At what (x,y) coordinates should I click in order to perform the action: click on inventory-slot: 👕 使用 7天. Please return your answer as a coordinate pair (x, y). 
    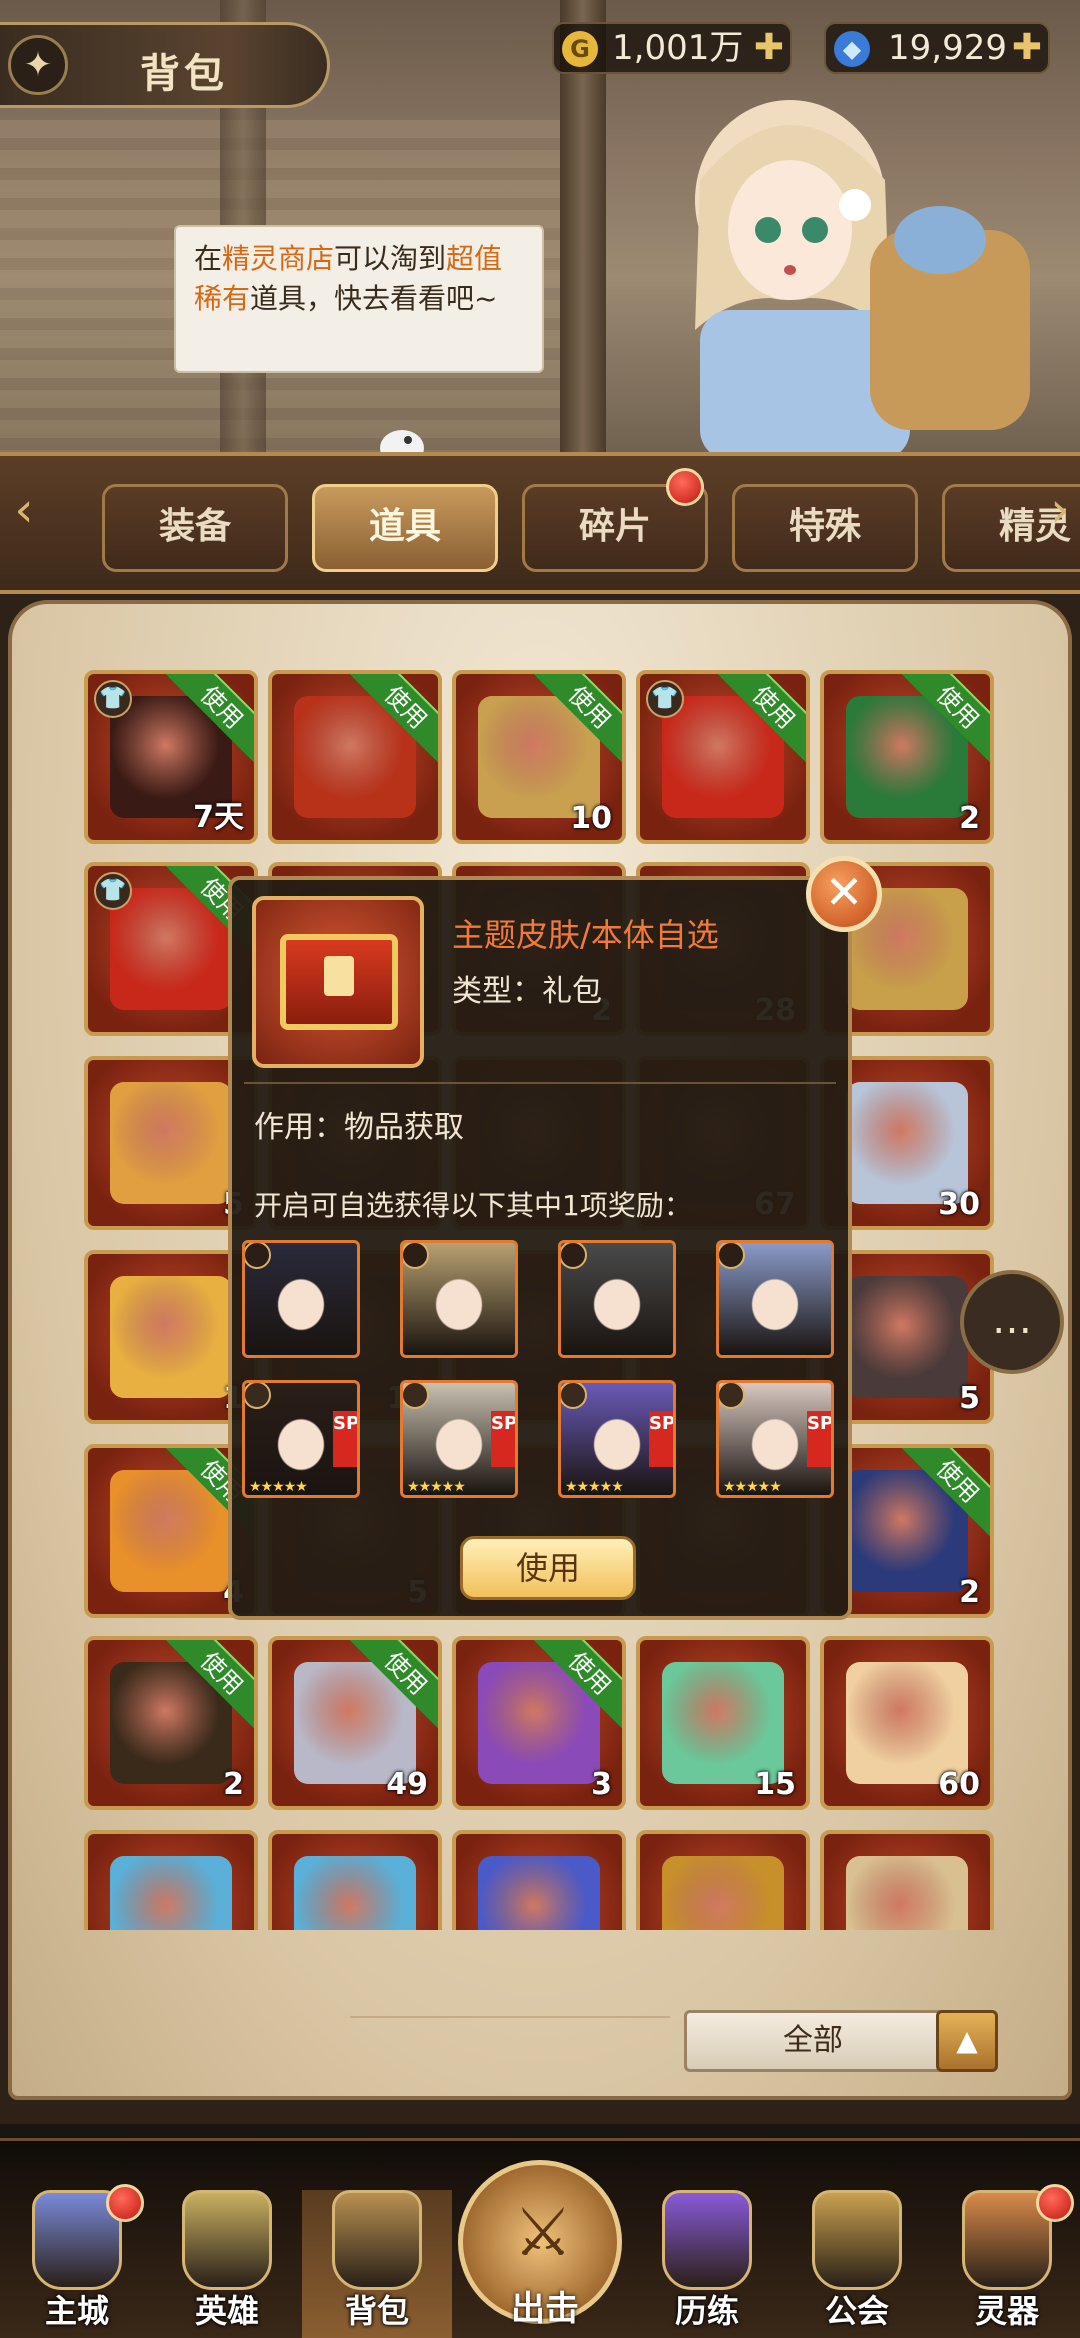
    Looking at the image, I should click on (171, 757).